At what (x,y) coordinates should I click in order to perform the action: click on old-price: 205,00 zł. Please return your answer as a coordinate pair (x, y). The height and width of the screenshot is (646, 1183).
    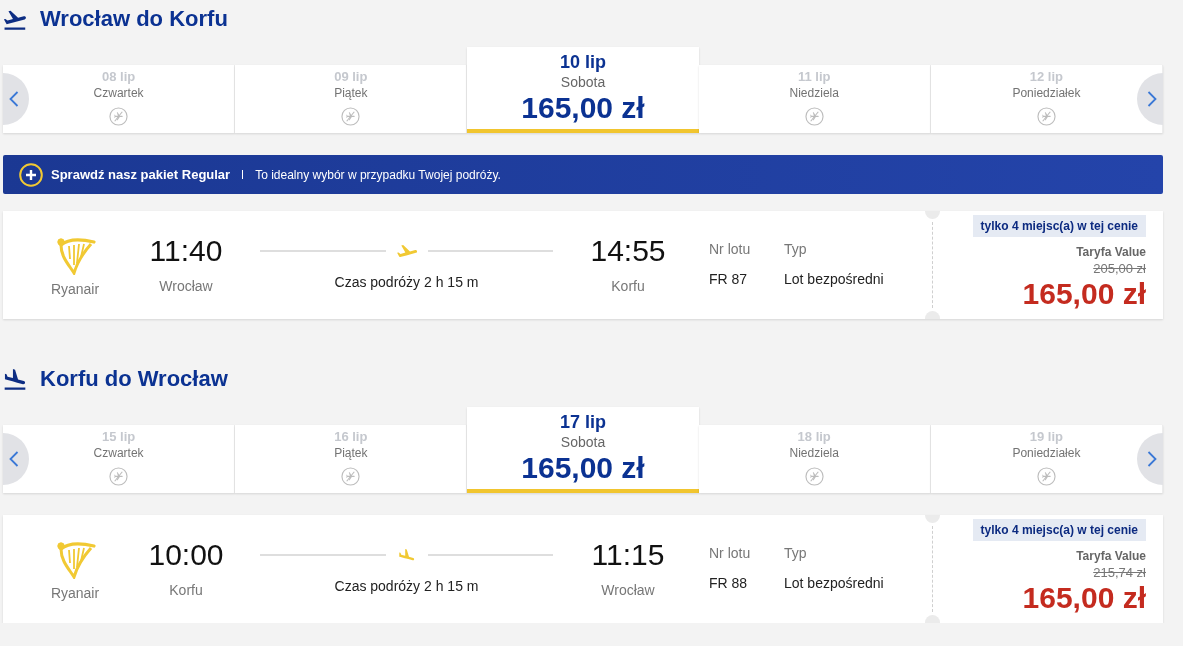
    Looking at the image, I should click on (1119, 268).